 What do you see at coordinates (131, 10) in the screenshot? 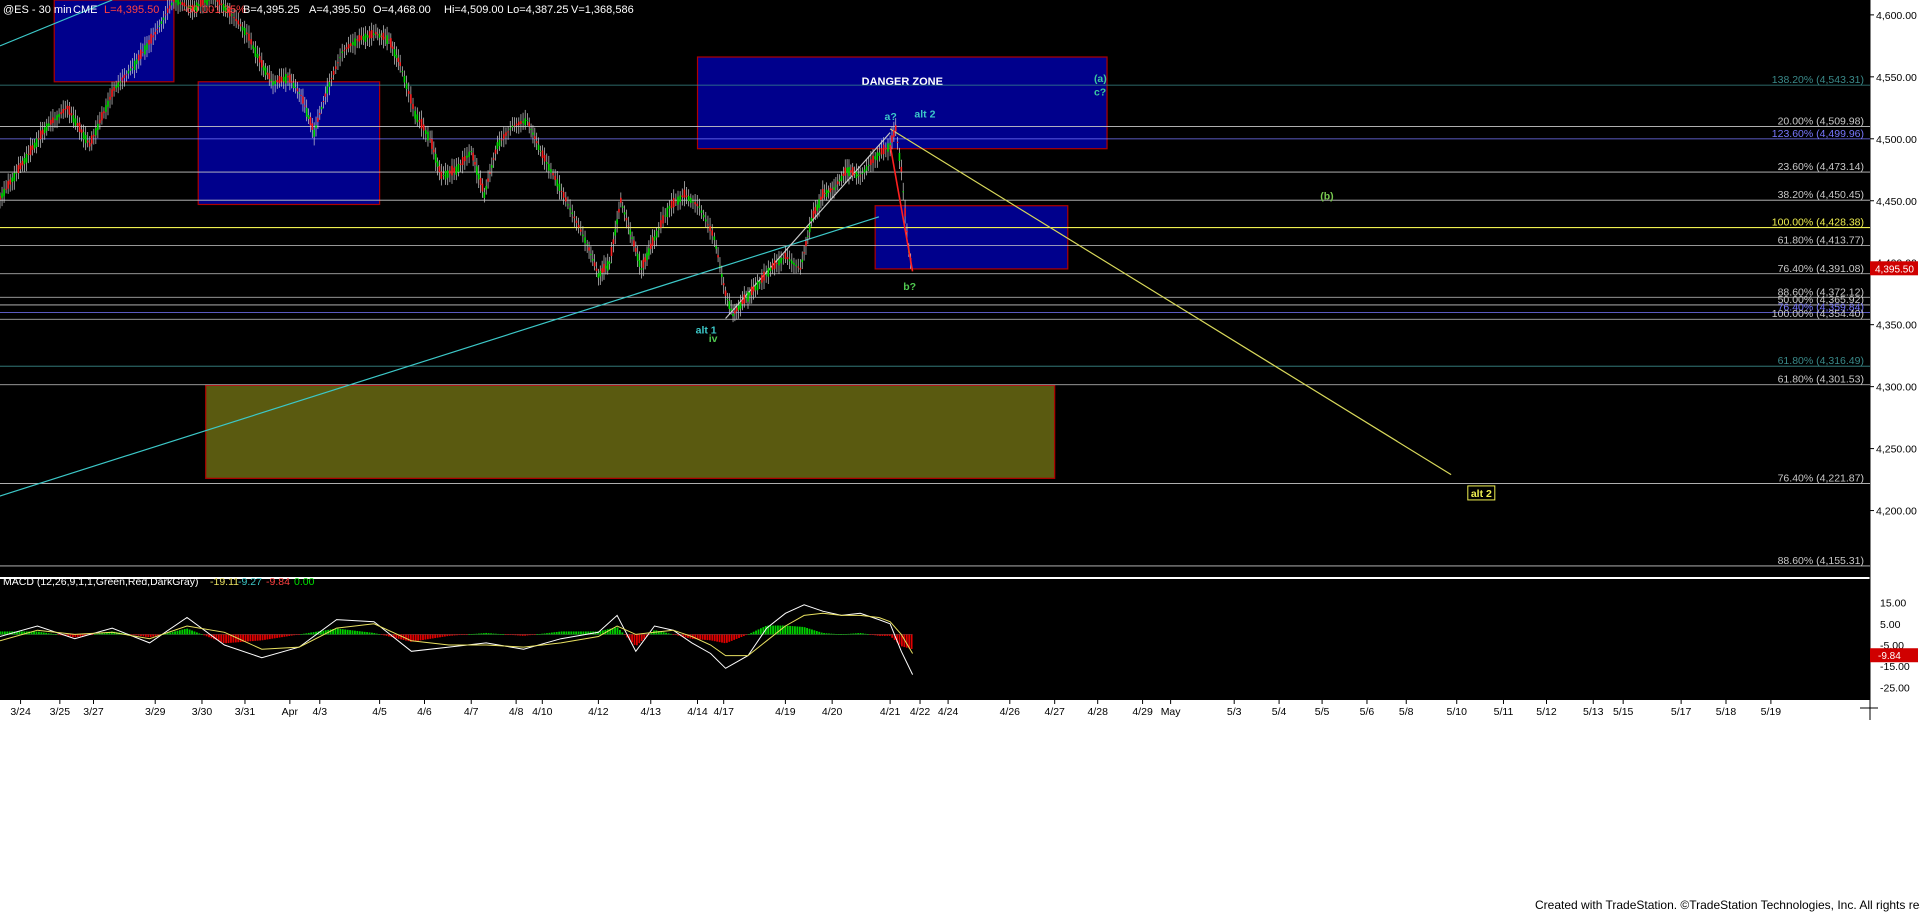
I see `header-field-2: L=4,395.50` at bounding box center [131, 10].